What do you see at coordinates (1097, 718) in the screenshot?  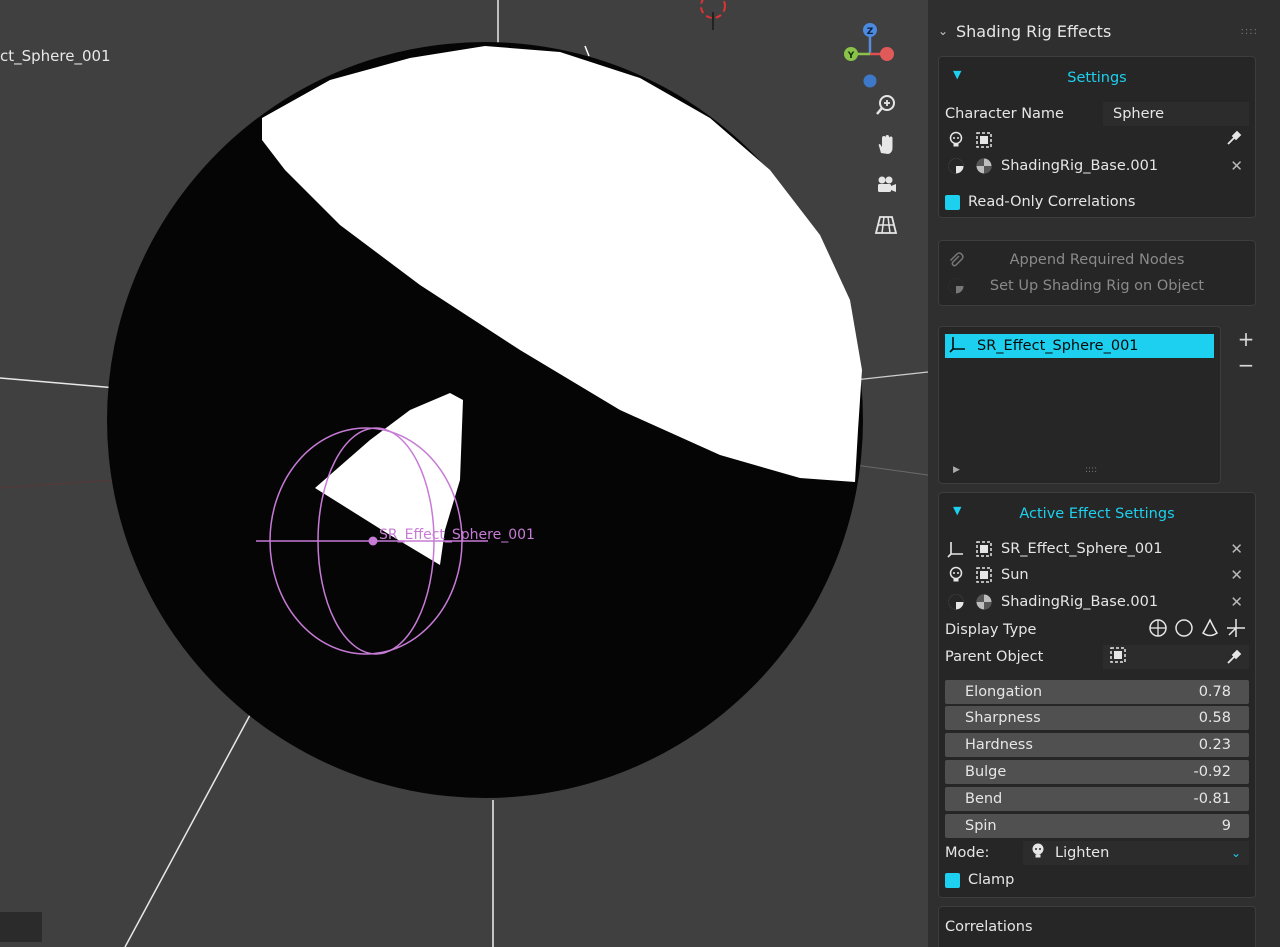 I see `sharpness-slider: Sharpness 0.58` at bounding box center [1097, 718].